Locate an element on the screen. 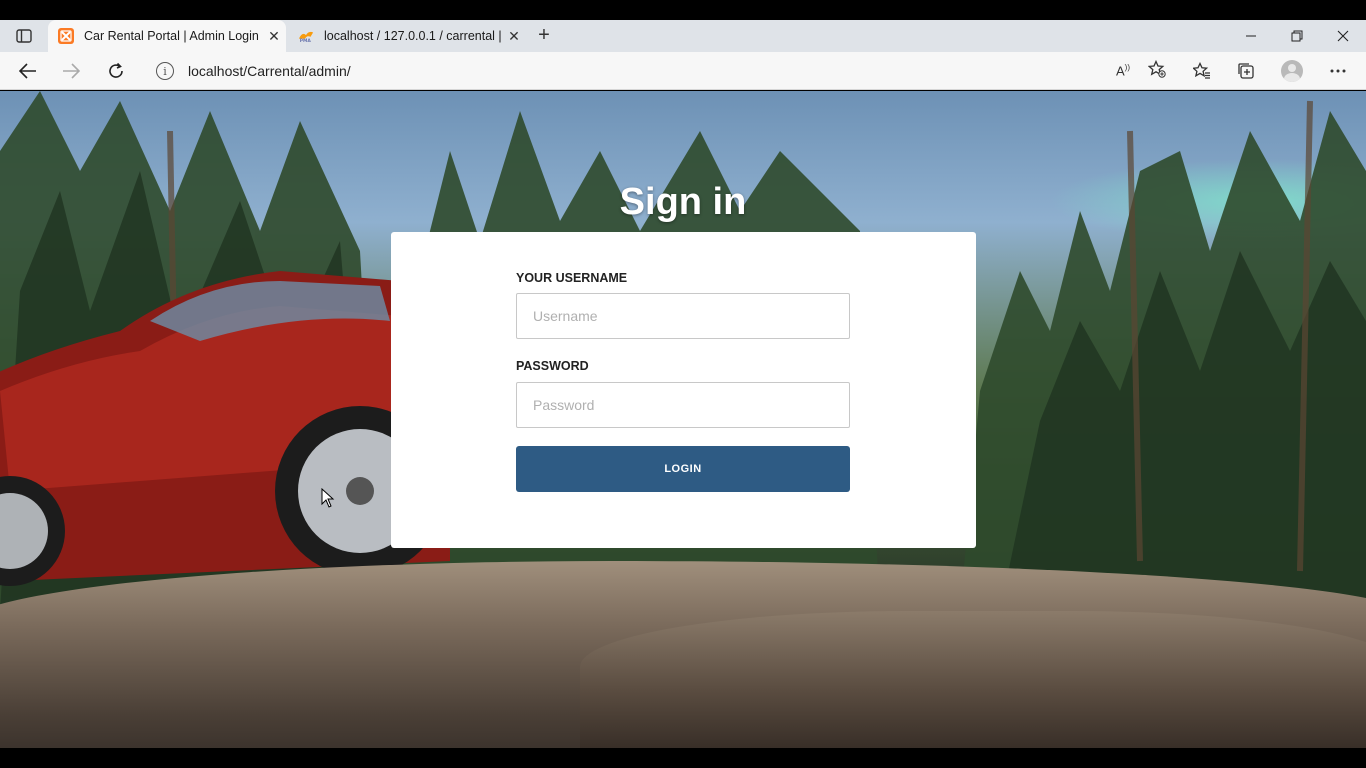  add-favorite-icon is located at coordinates (1156, 71).